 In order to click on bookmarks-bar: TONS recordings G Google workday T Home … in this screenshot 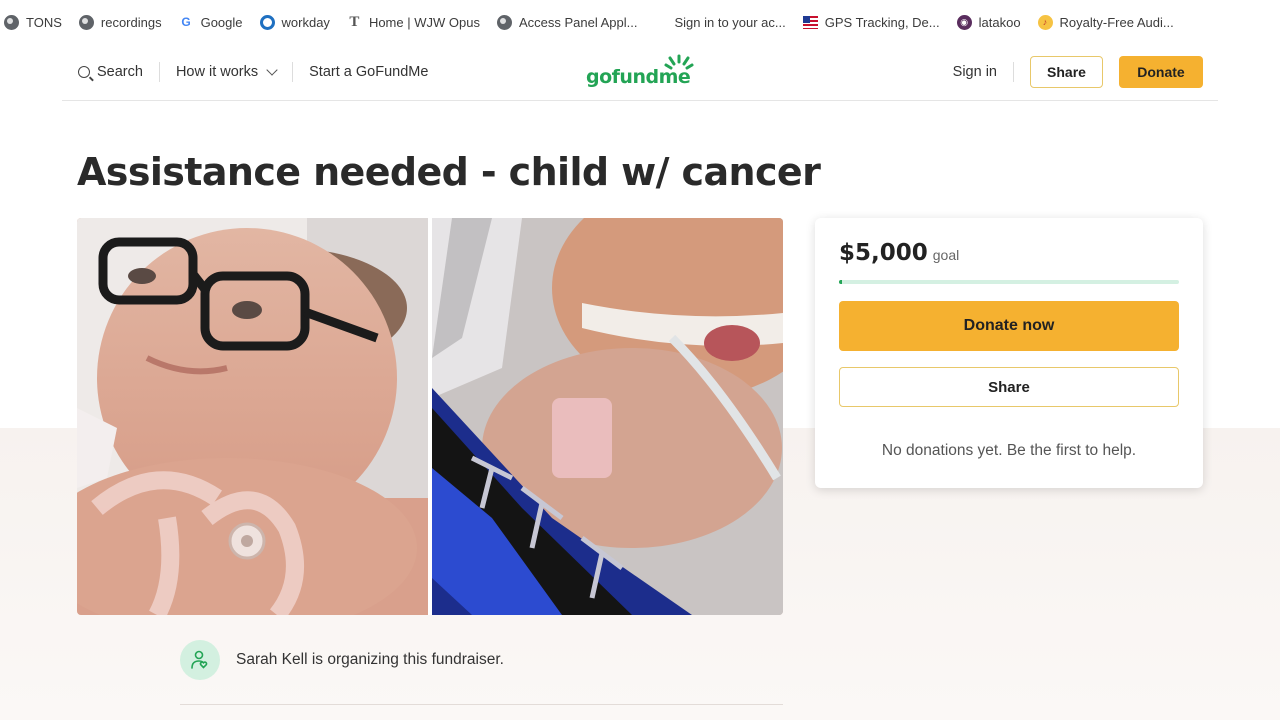, I will do `click(640, 22)`.